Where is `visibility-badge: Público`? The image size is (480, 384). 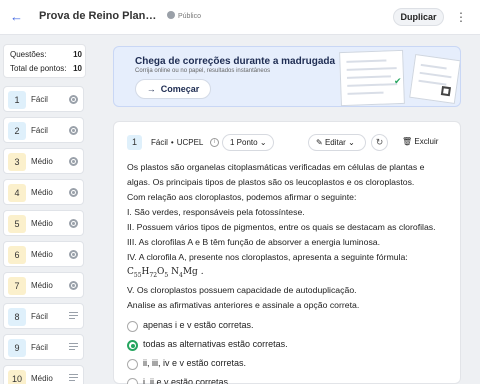 visibility-badge: Público is located at coordinates (184, 15).